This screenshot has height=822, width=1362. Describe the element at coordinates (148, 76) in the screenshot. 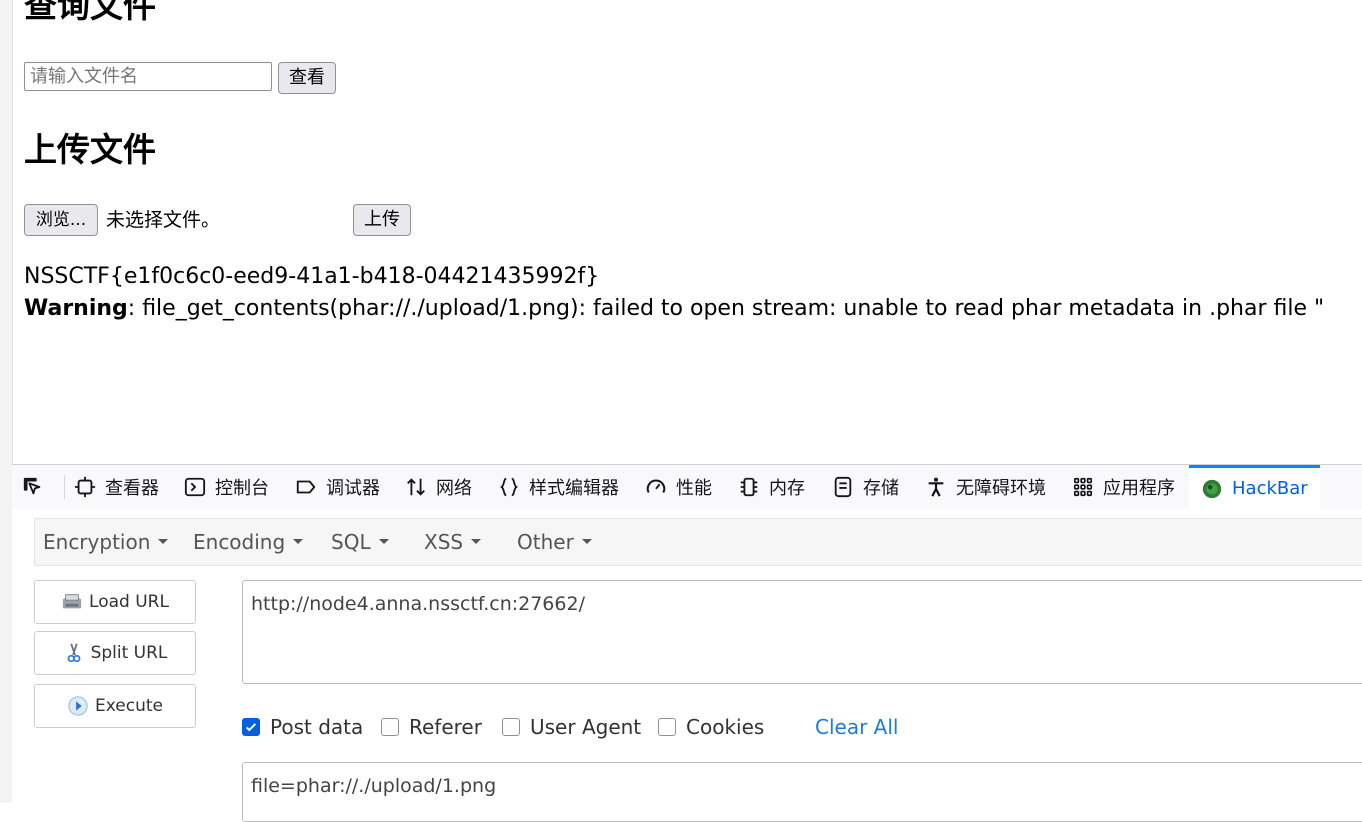

I see `filename-input` at that location.